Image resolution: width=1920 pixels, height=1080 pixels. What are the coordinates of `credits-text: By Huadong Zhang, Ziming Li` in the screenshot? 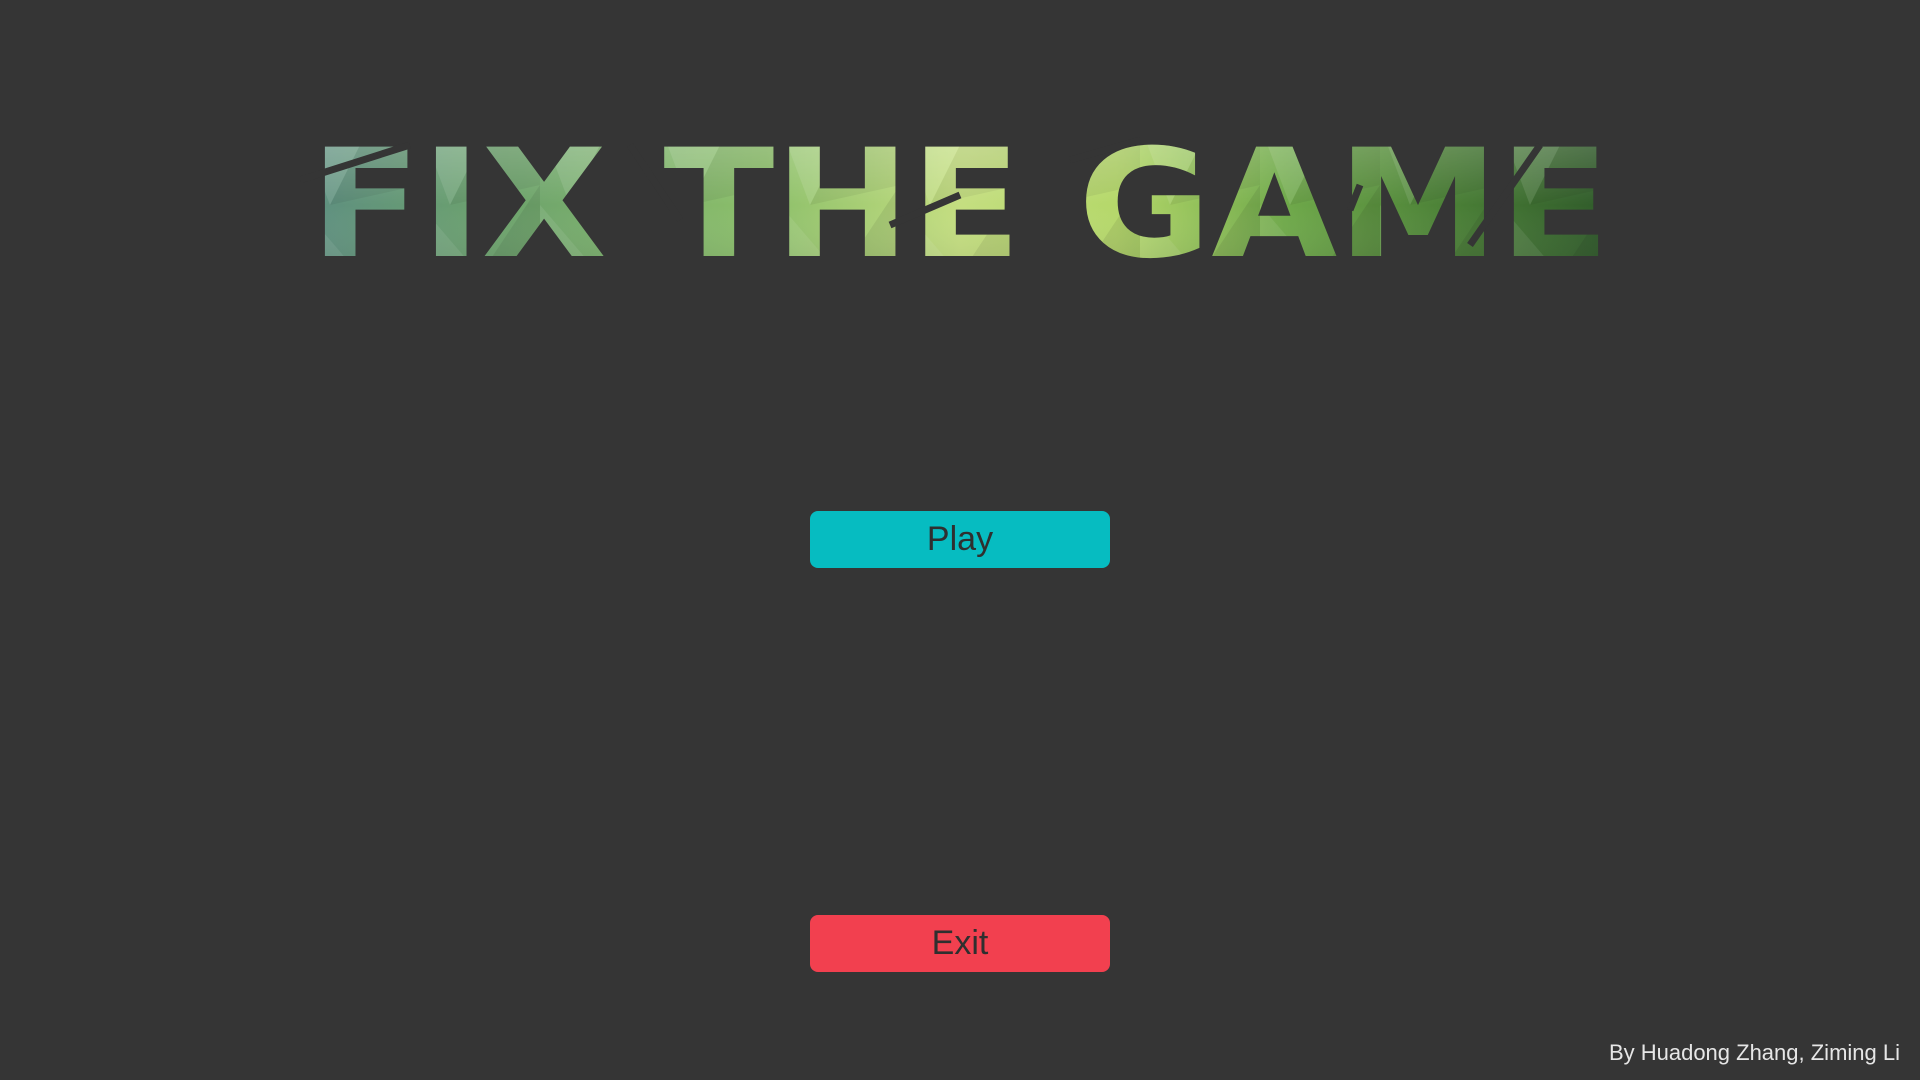 It's located at (1754, 1052).